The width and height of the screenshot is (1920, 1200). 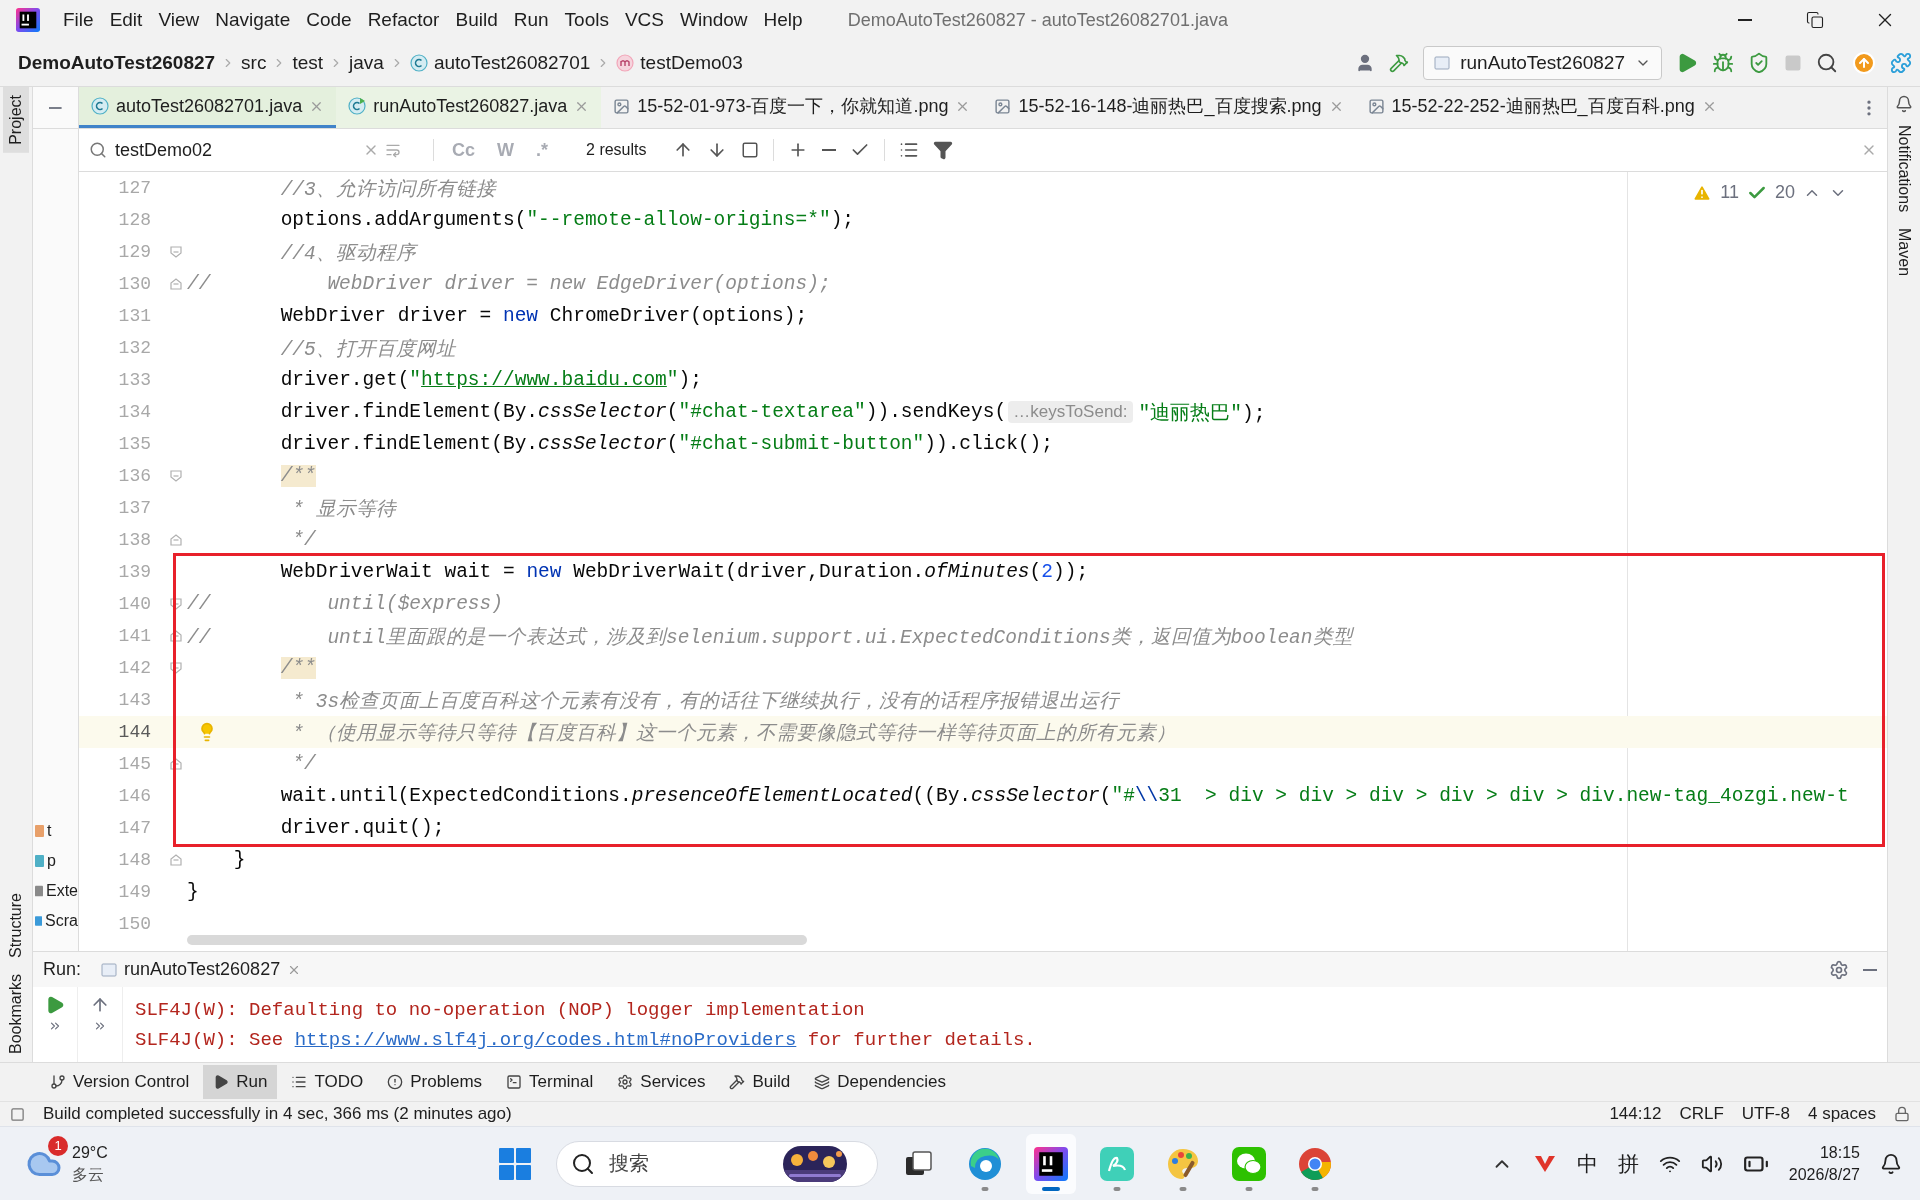 What do you see at coordinates (586, 20) in the screenshot?
I see `menu-item: Tools` at bounding box center [586, 20].